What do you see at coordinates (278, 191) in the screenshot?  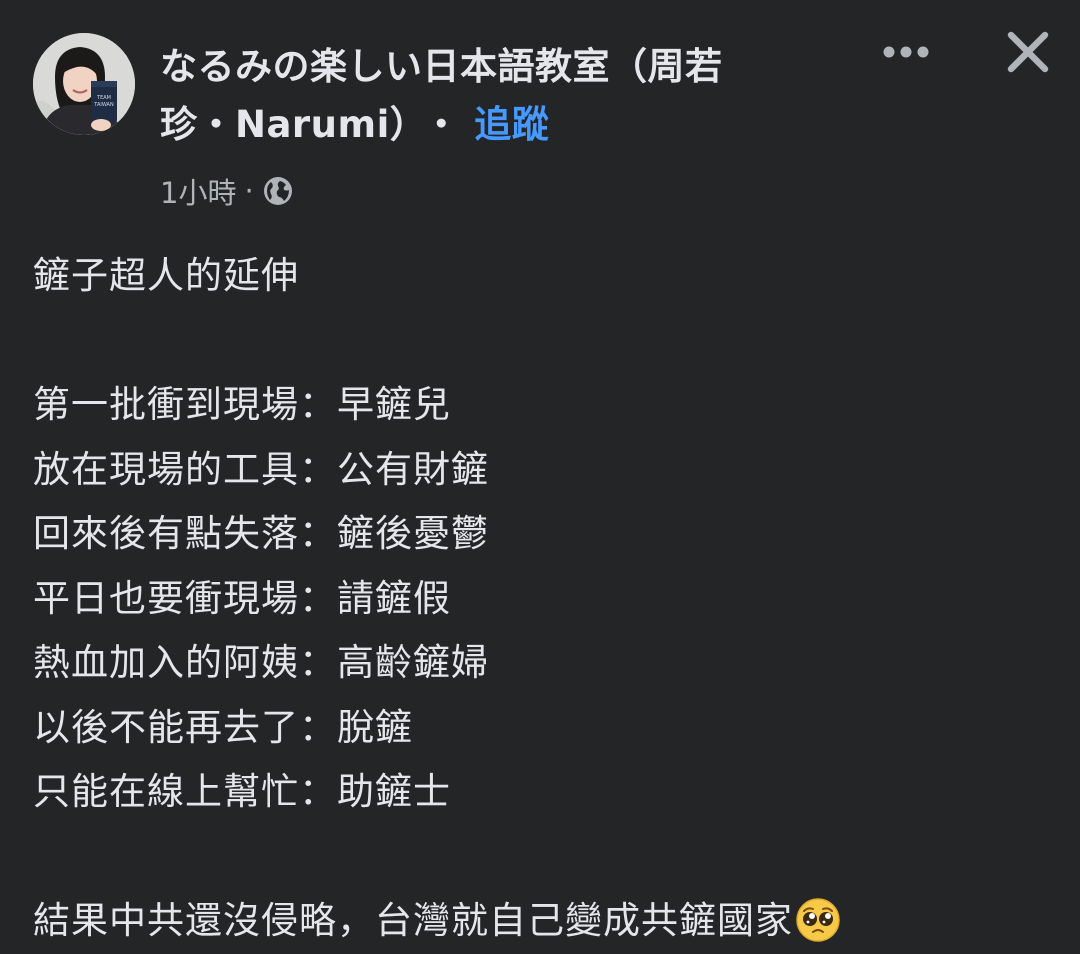 I see `globe-icon` at bounding box center [278, 191].